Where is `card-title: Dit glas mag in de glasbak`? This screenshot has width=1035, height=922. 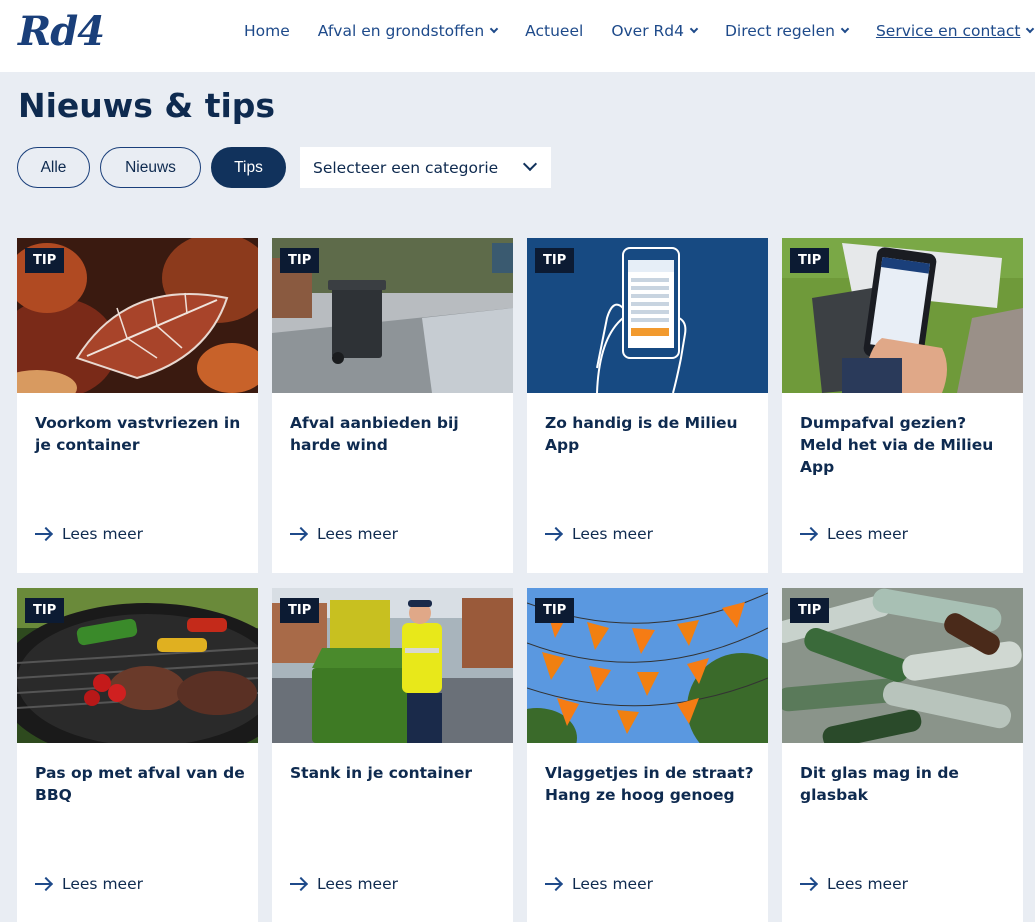 card-title: Dit glas mag in de glasbak is located at coordinates (905, 784).